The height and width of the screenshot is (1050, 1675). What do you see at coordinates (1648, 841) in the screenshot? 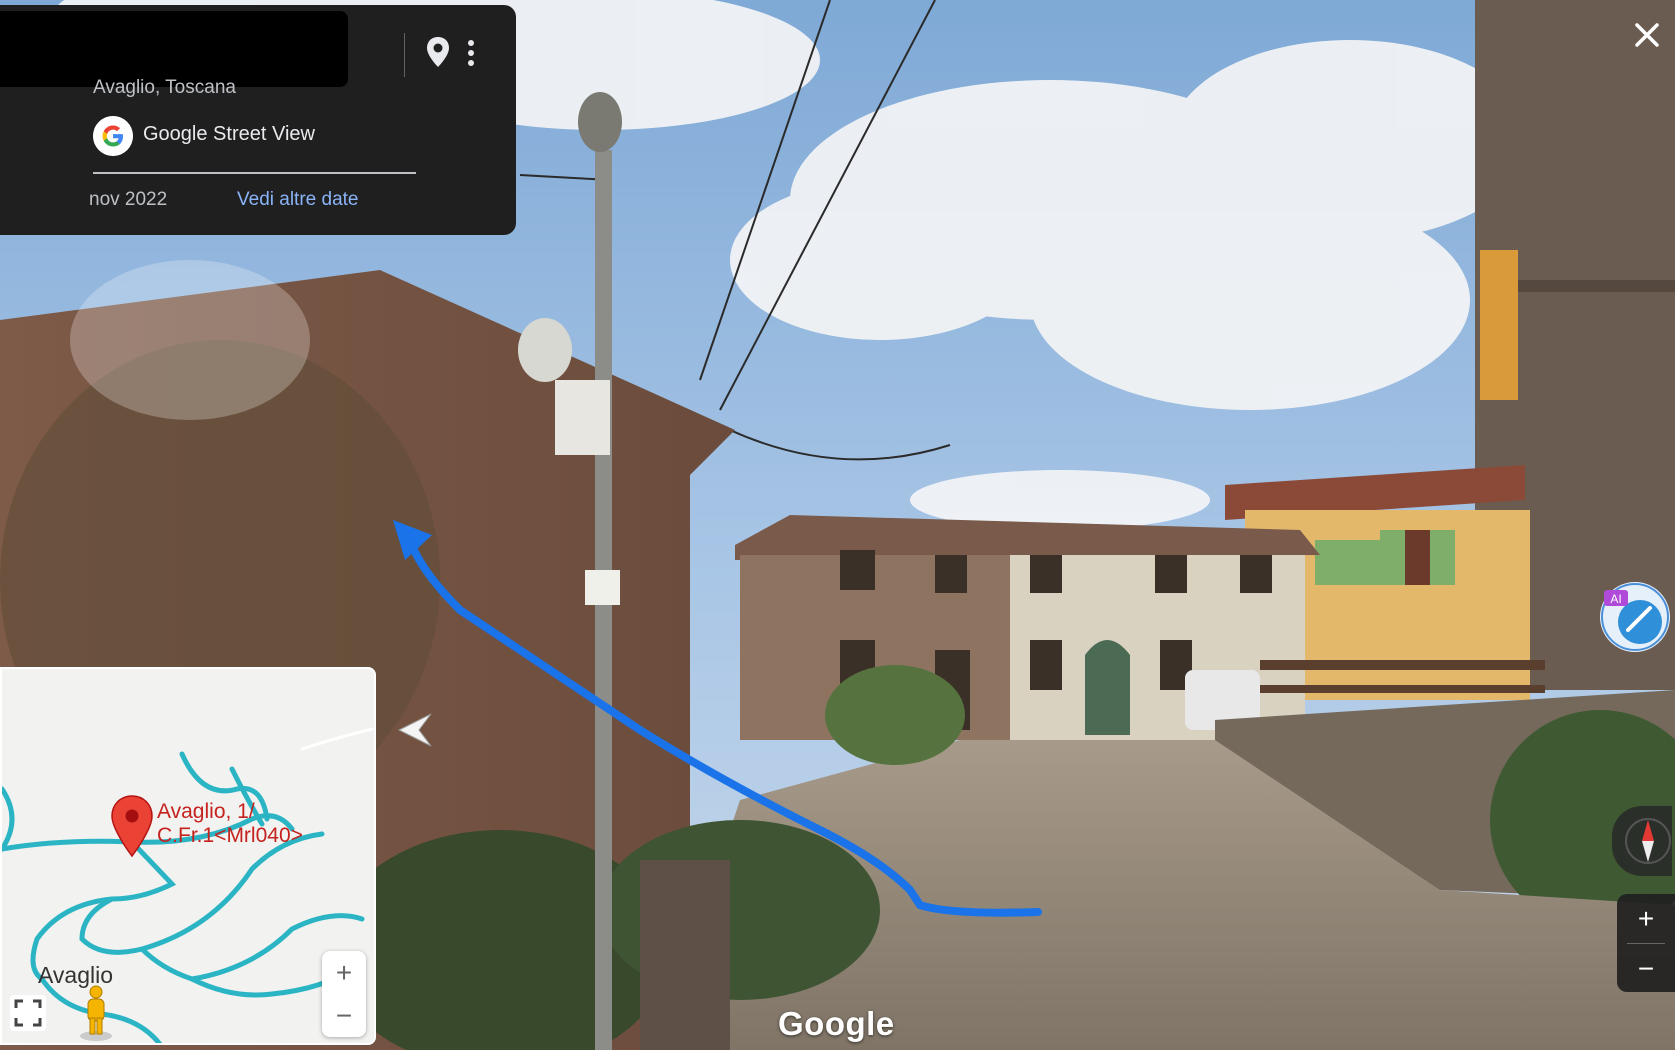
I see `compass-icon` at bounding box center [1648, 841].